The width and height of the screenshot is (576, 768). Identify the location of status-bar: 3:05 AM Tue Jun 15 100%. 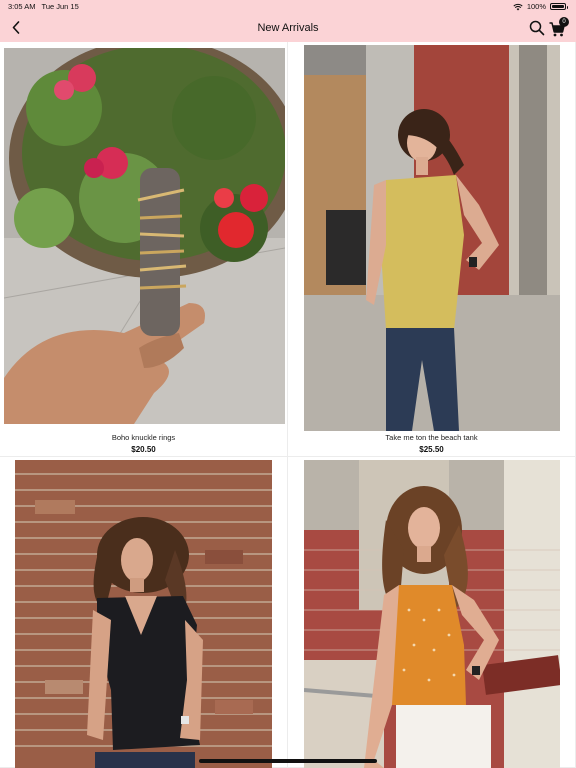
(288, 6).